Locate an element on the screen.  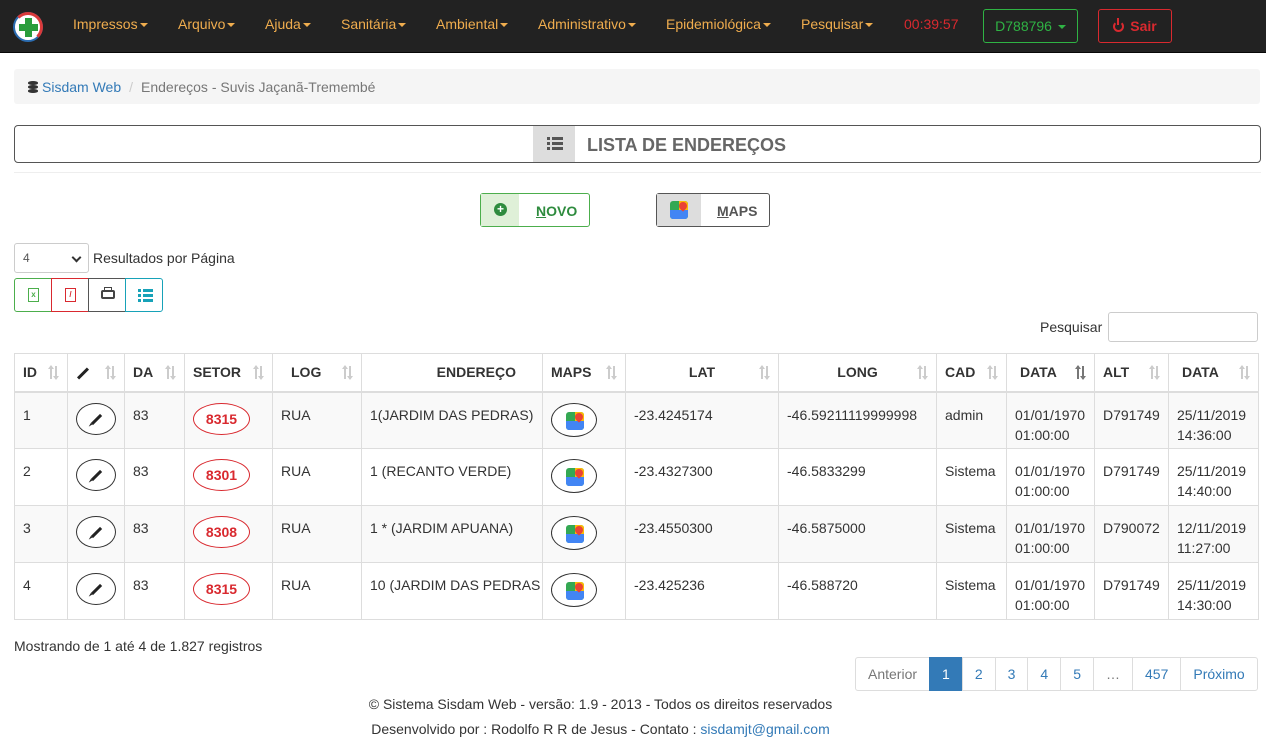
cell-lat: -23.4327300 is located at coordinates (702, 477).